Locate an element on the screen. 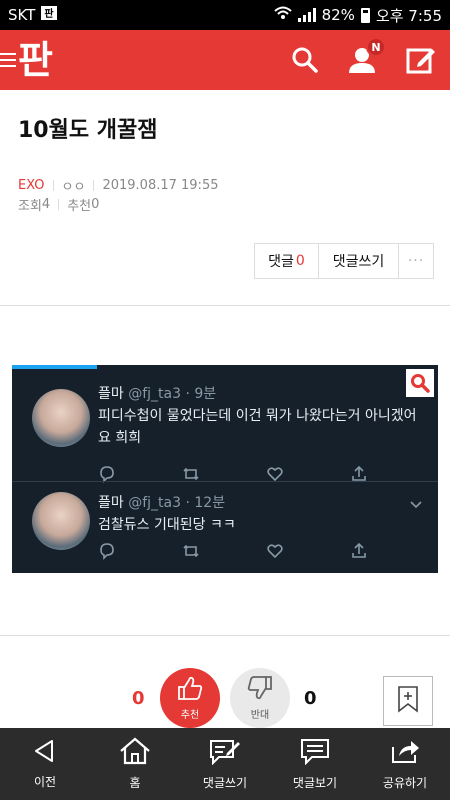  nav-share-label: 공유하기 is located at coordinates (405, 783).